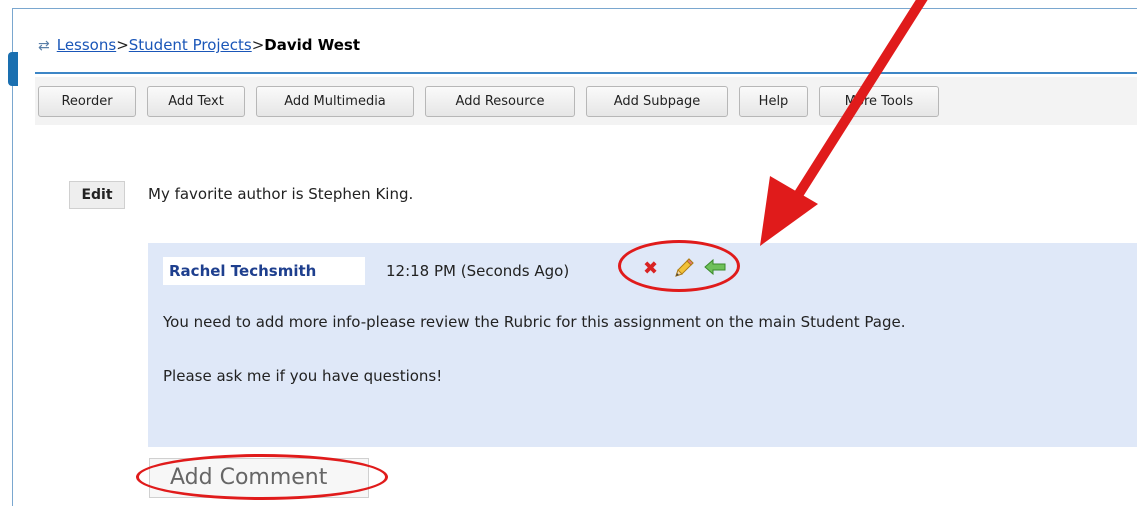  What do you see at coordinates (196, 101) in the screenshot?
I see `add-text-button: Add Text` at bounding box center [196, 101].